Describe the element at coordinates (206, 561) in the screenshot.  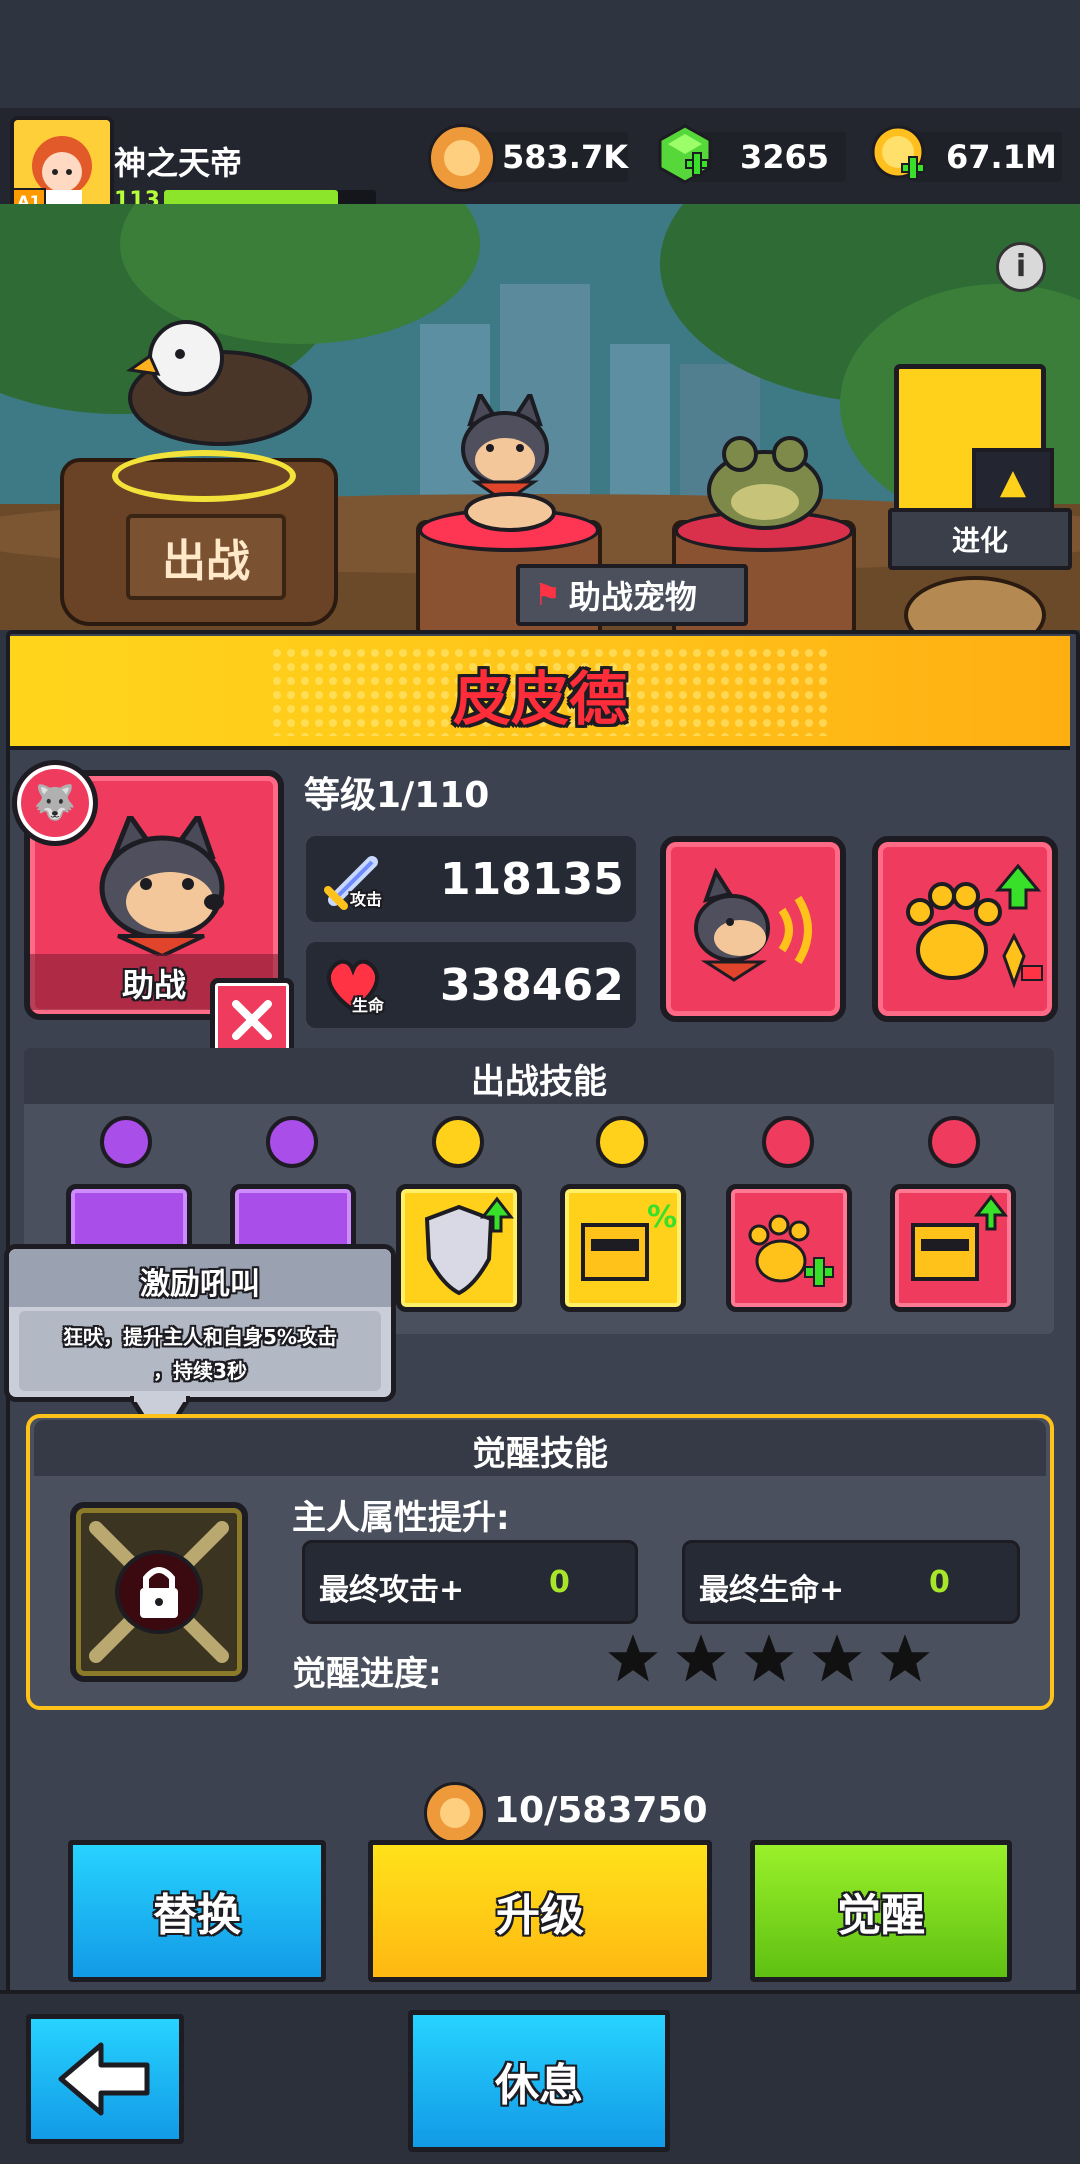
I see `battle-sign-label: 出战` at that location.